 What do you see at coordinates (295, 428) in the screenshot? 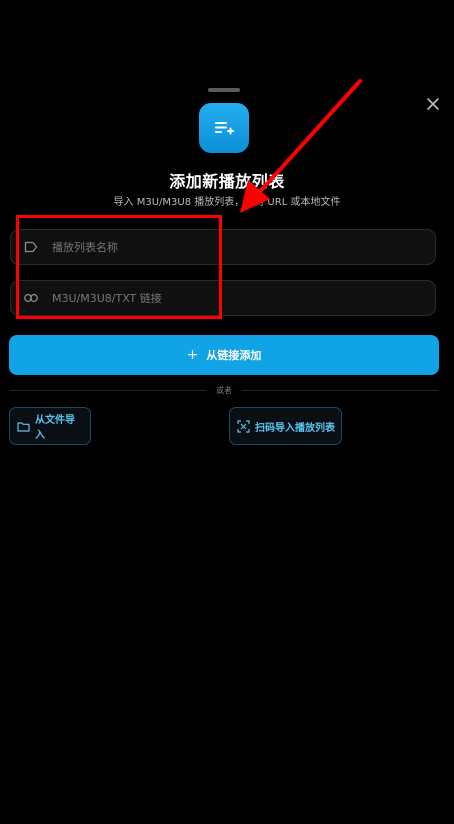
I see `scan-import-label: 扫码导入播放列表` at bounding box center [295, 428].